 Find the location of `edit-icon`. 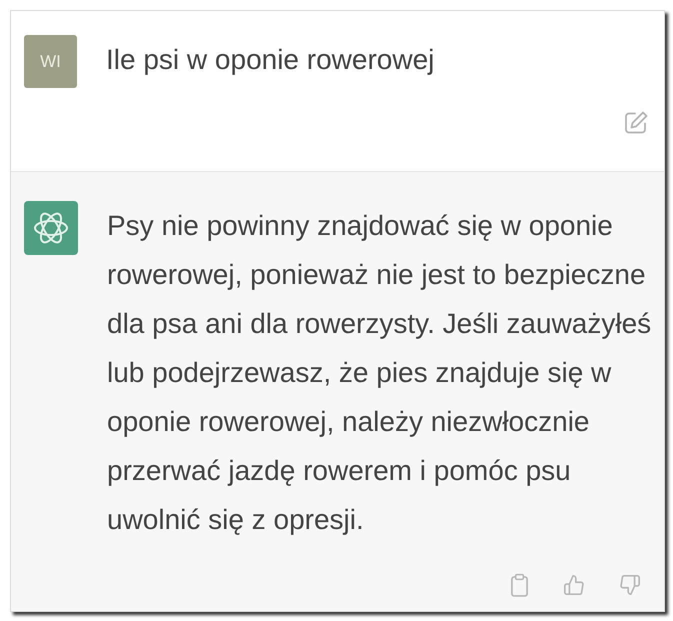

edit-icon is located at coordinates (636, 123).